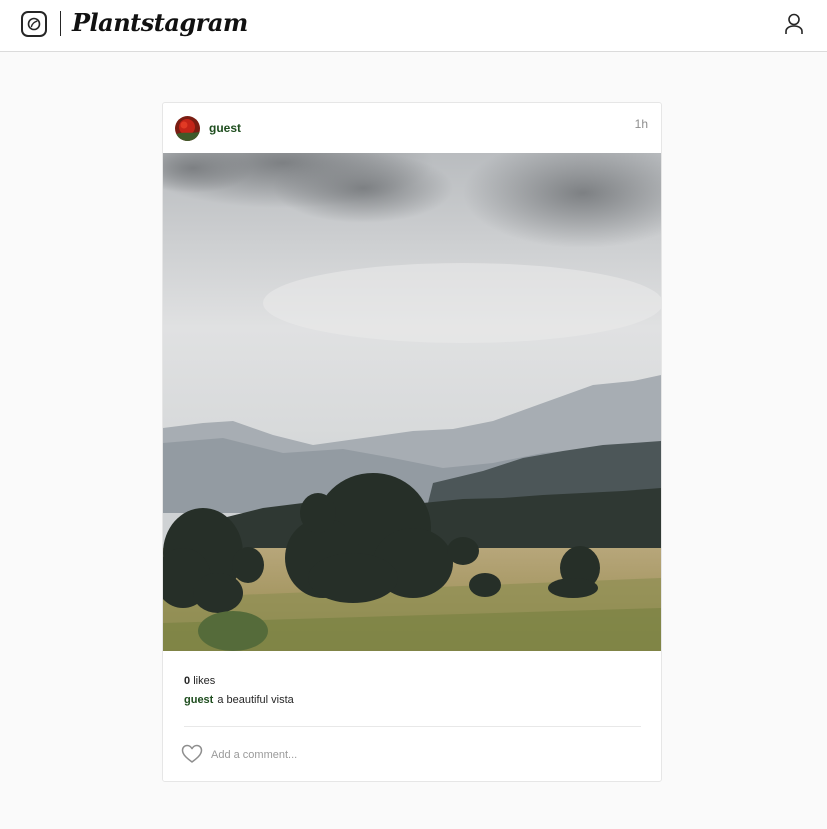 Image resolution: width=827 pixels, height=829 pixels. I want to click on post-timestamp: 1h, so click(641, 124).